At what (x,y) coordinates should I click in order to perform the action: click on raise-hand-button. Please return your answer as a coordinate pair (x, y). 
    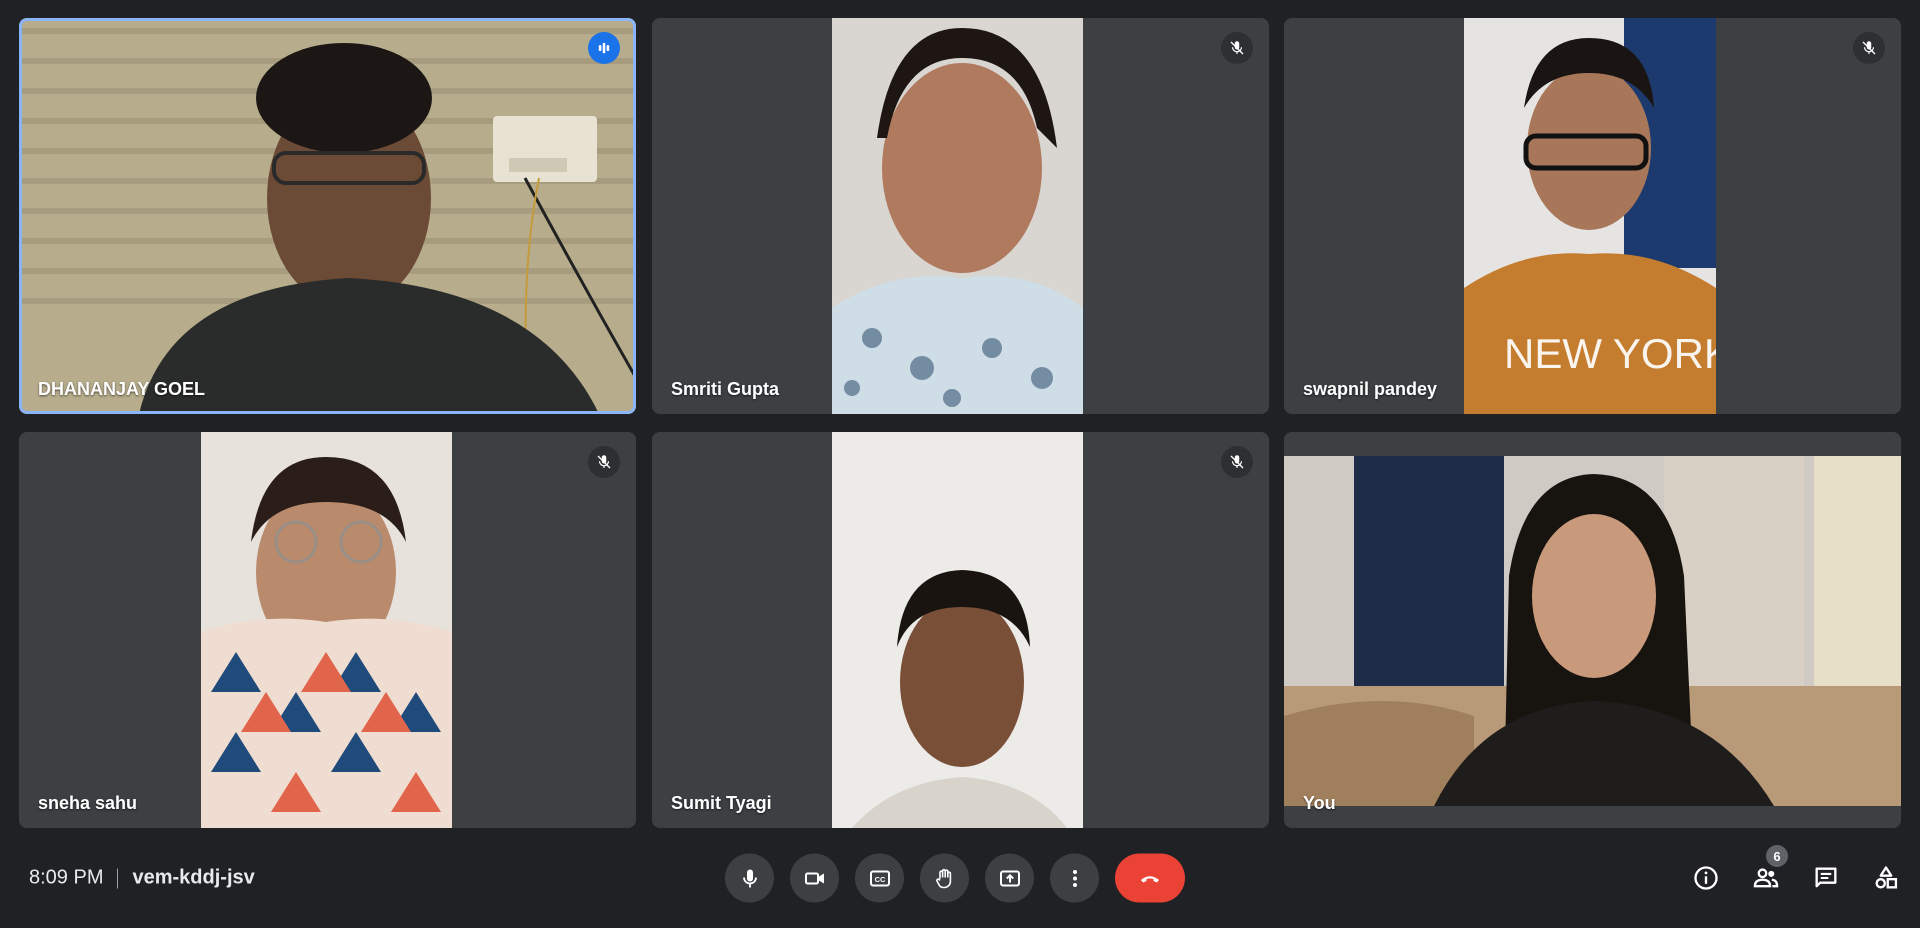
    Looking at the image, I should click on (944, 878).